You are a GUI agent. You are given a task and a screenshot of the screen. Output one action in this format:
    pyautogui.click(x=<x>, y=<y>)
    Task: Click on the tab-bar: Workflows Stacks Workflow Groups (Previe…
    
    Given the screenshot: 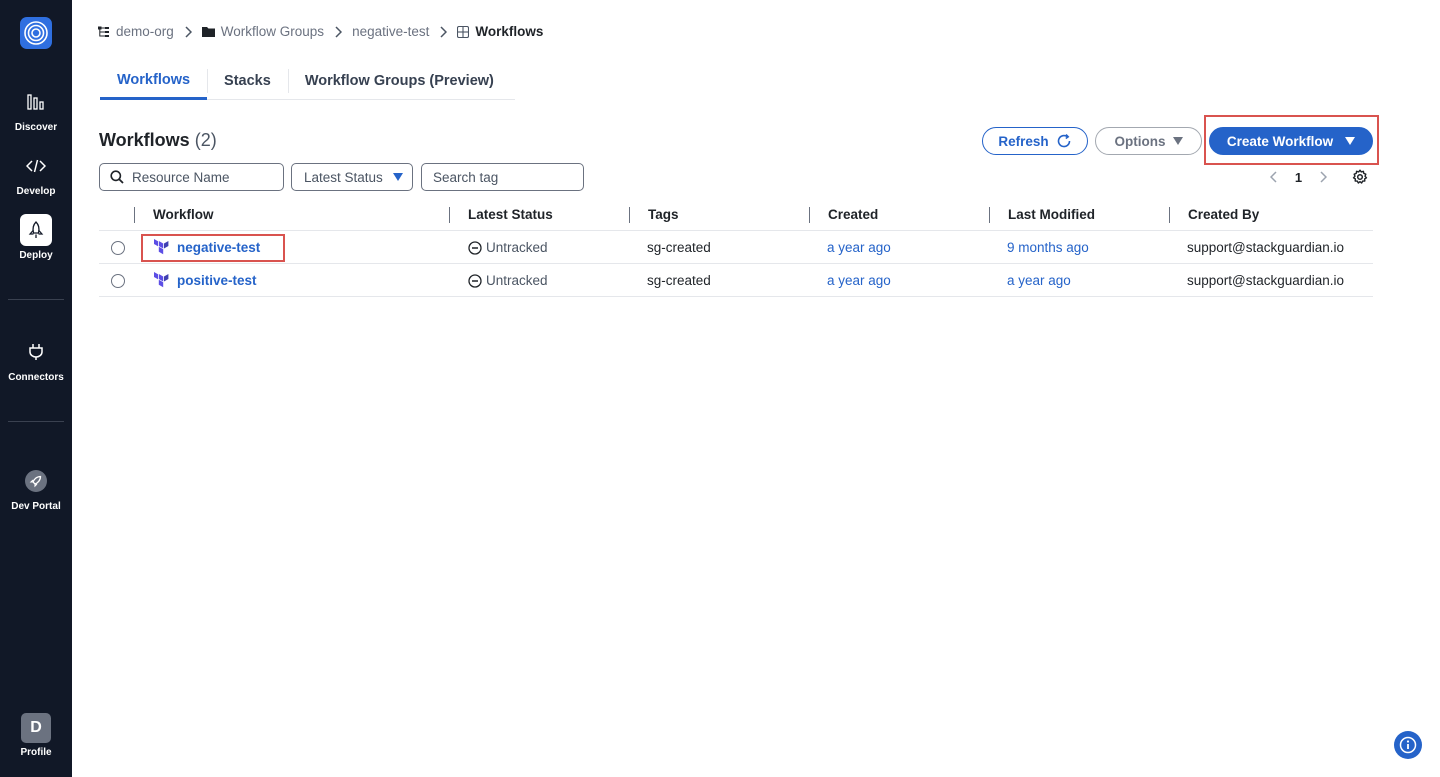 What is the action you would take?
    pyautogui.click(x=307, y=83)
    